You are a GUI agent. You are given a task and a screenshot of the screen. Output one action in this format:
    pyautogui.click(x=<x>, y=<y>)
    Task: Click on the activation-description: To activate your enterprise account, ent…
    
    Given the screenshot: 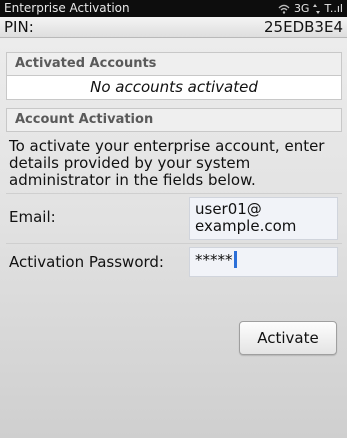 What is the action you would take?
    pyautogui.click(x=167, y=163)
    